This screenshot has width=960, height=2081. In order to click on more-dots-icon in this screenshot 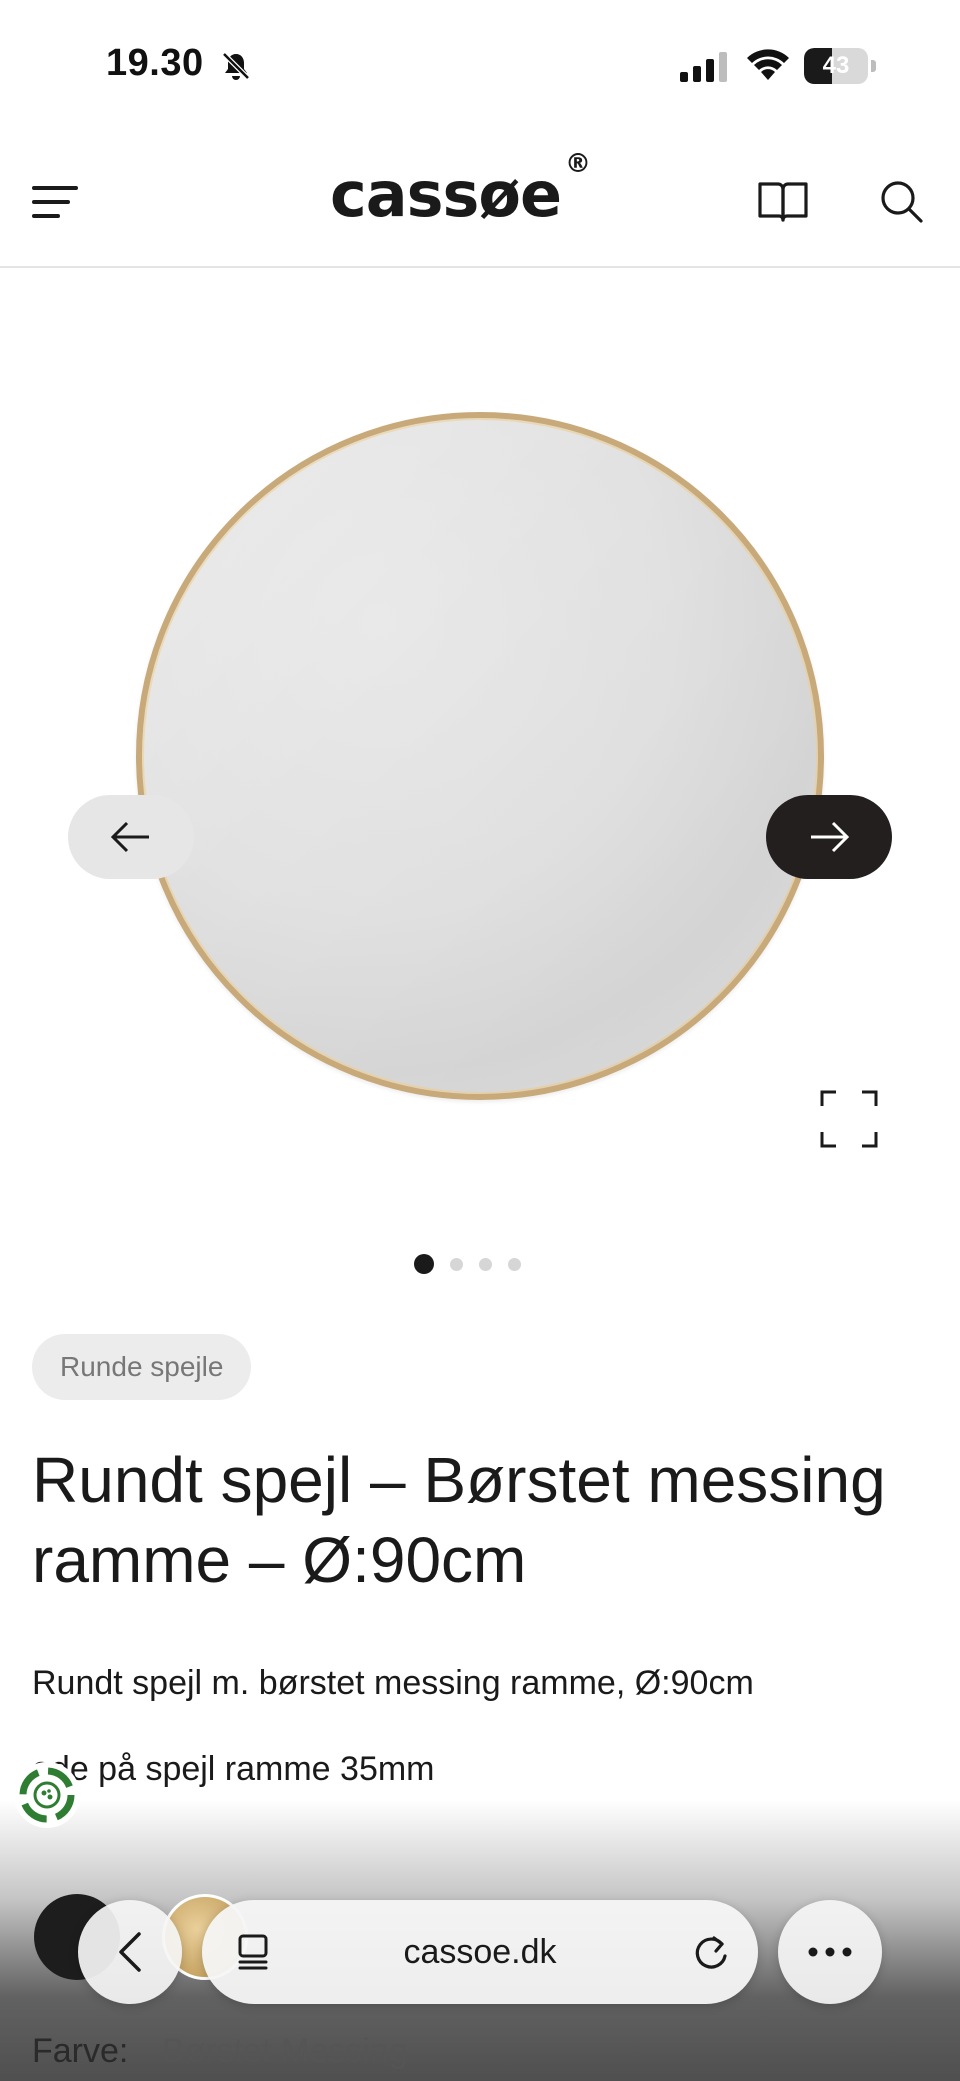, I will do `click(830, 1952)`.